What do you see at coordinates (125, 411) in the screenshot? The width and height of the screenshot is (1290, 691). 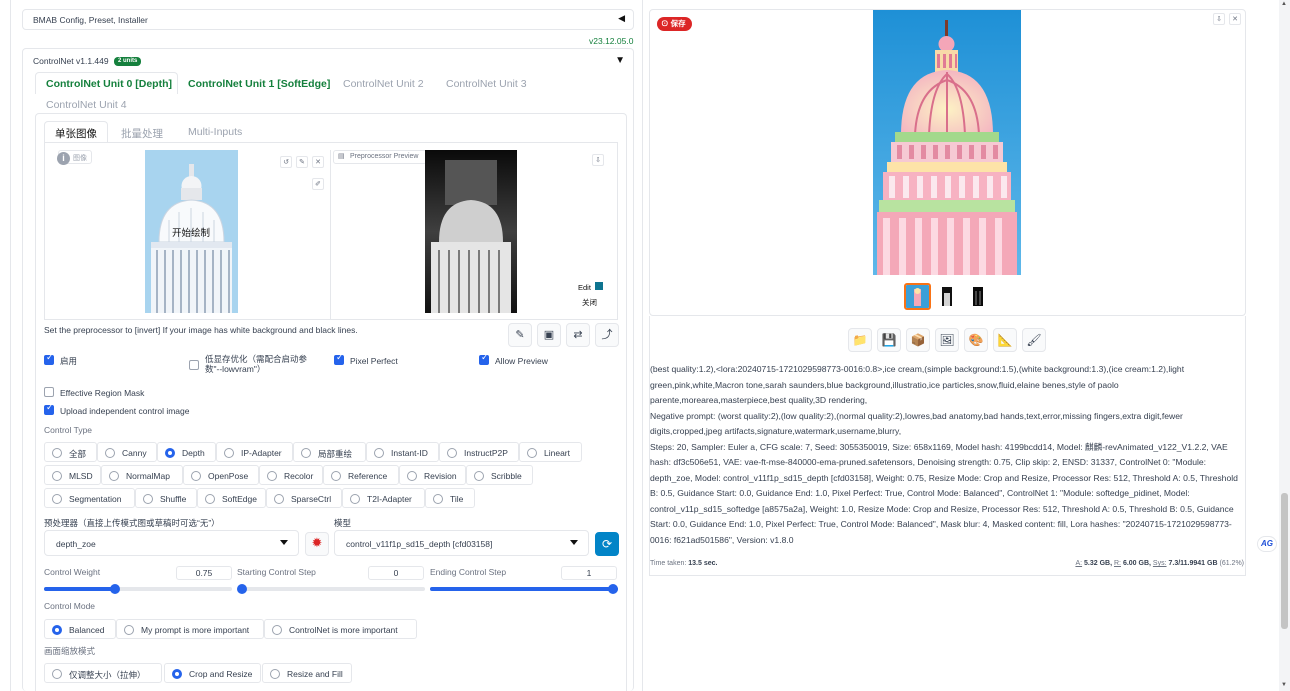 I see `upload-independent-label: Upload independent control image` at bounding box center [125, 411].